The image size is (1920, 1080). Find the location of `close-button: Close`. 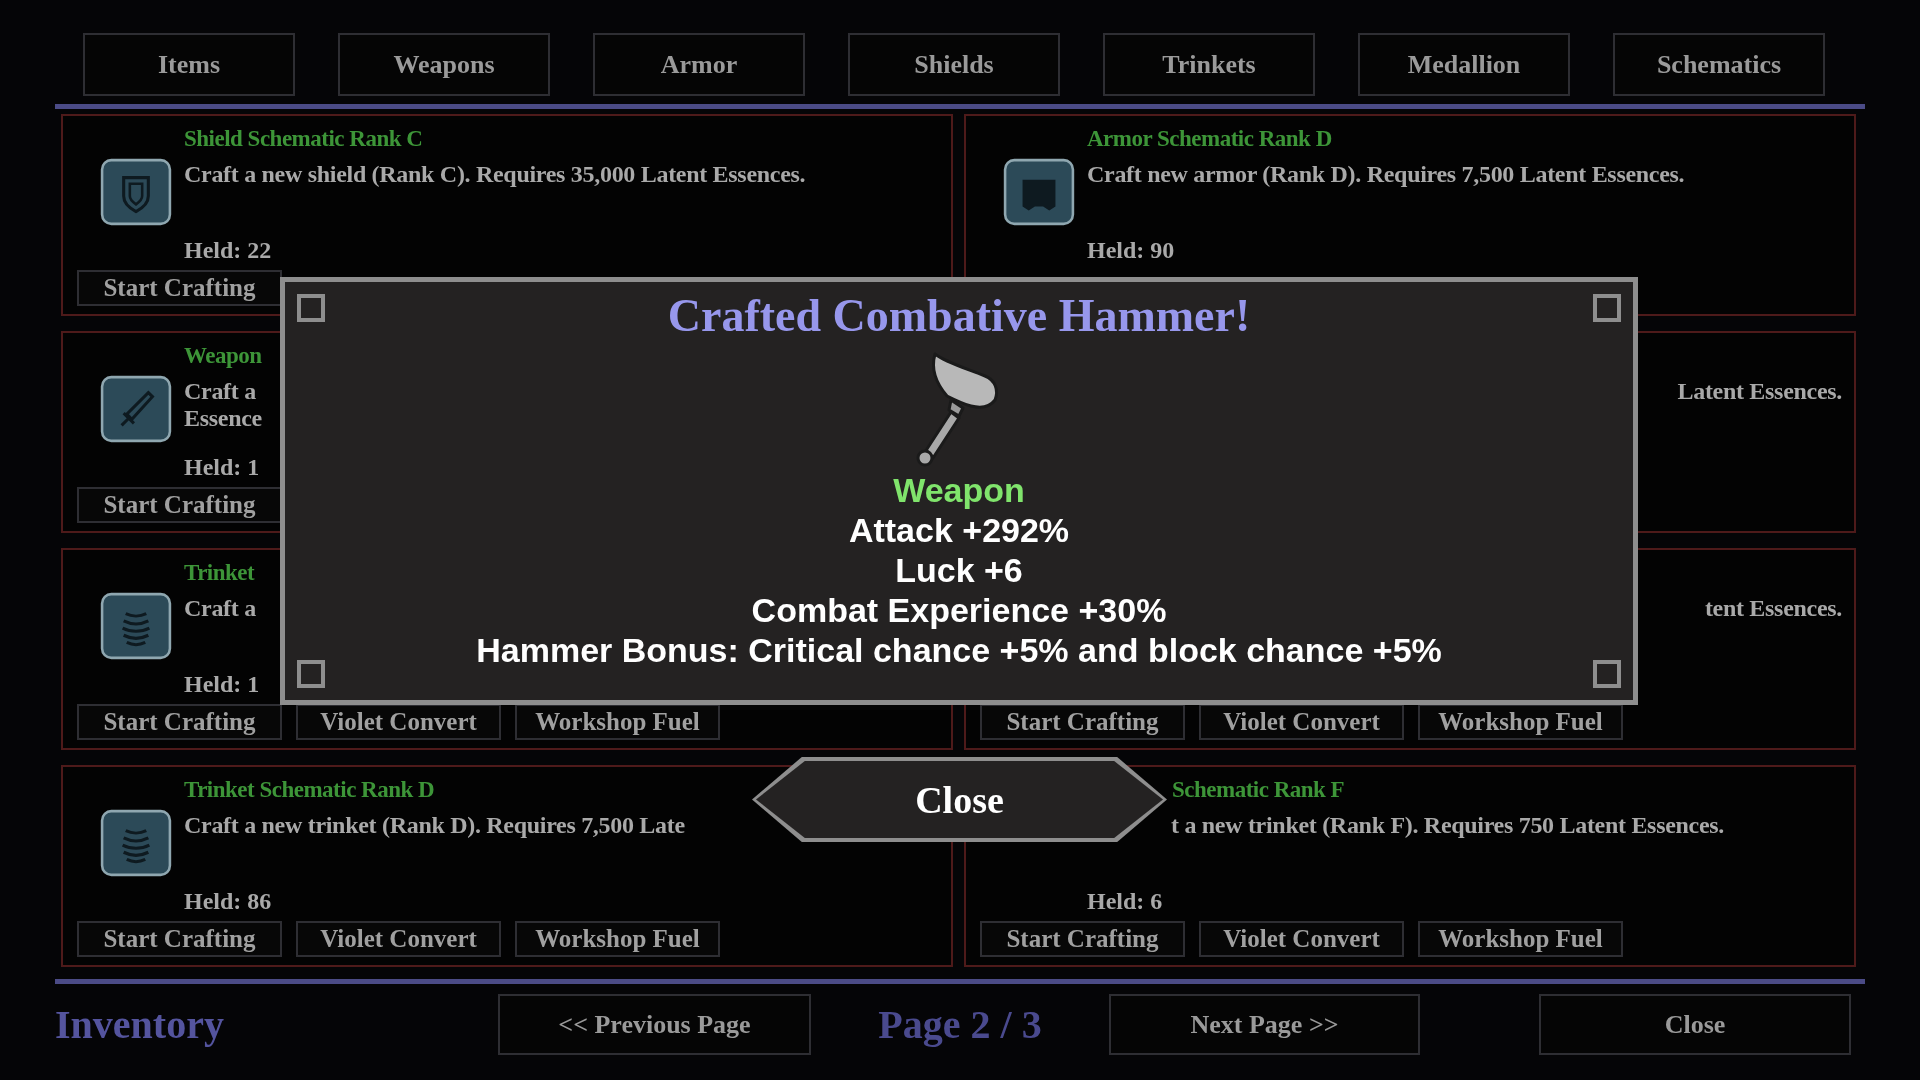

close-button: Close is located at coordinates (1695, 1024).